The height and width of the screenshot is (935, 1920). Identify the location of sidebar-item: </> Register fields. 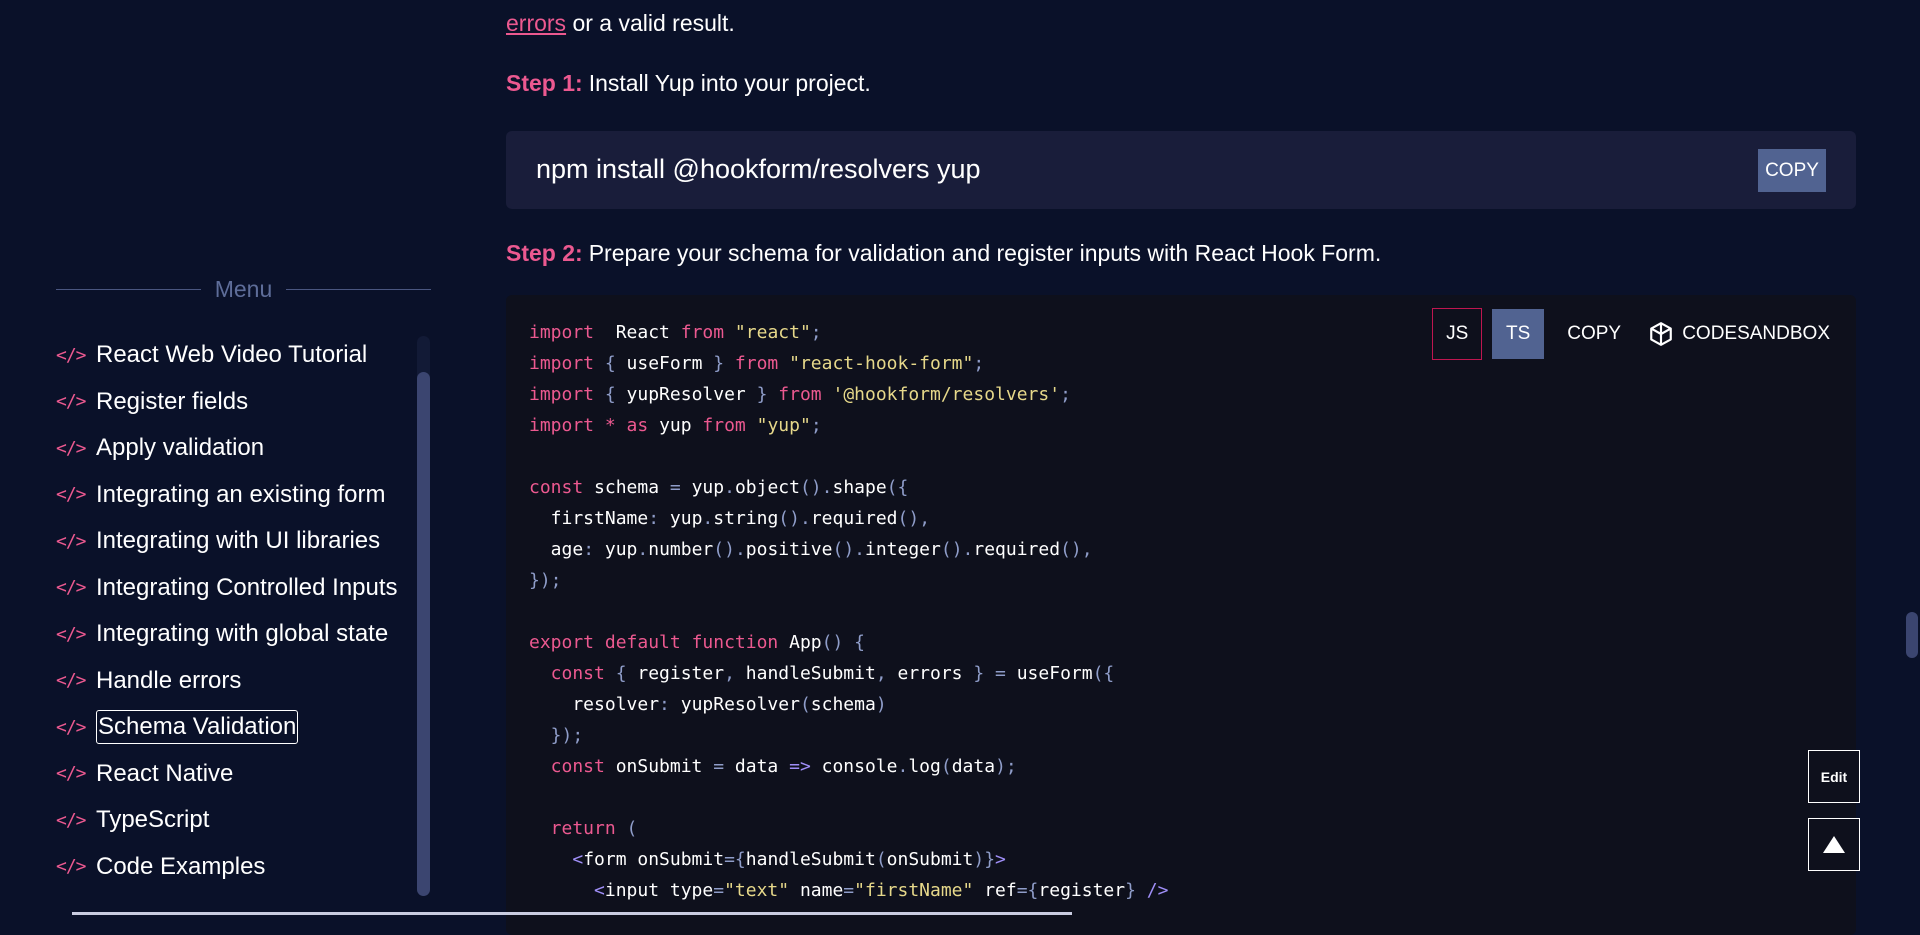
(236, 402).